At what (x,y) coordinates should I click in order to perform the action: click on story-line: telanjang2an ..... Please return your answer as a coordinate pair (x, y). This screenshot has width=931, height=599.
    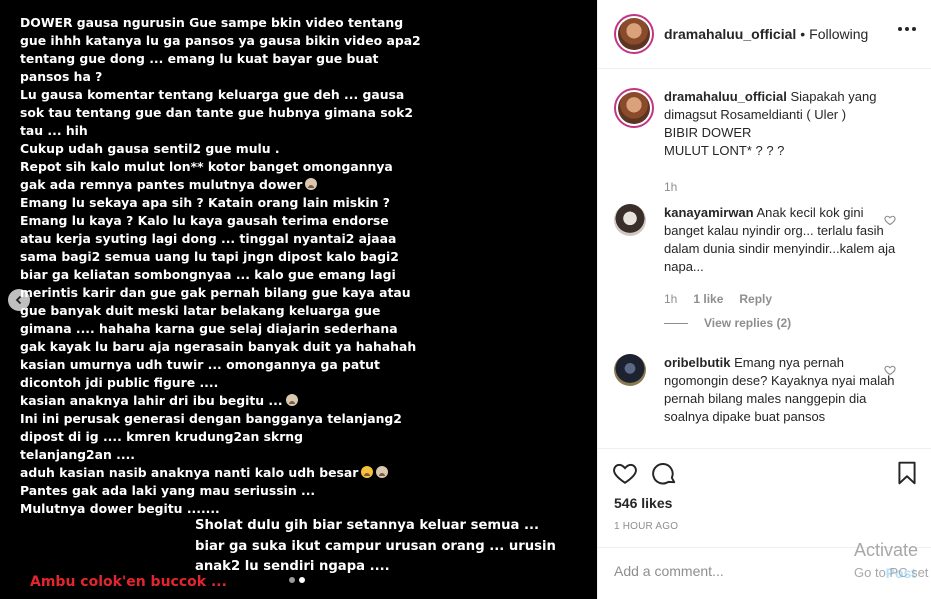
    Looking at the image, I should click on (78, 454).